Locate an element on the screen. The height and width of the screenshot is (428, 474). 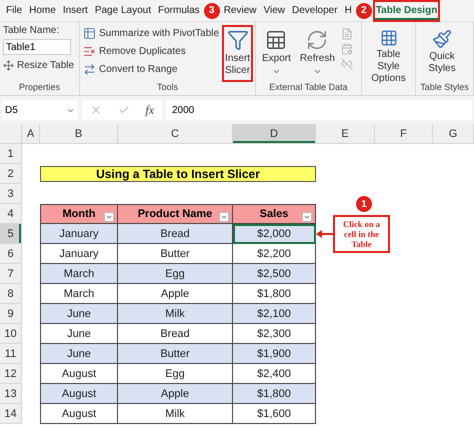
table-header-cell: Sales is located at coordinates (274, 214).